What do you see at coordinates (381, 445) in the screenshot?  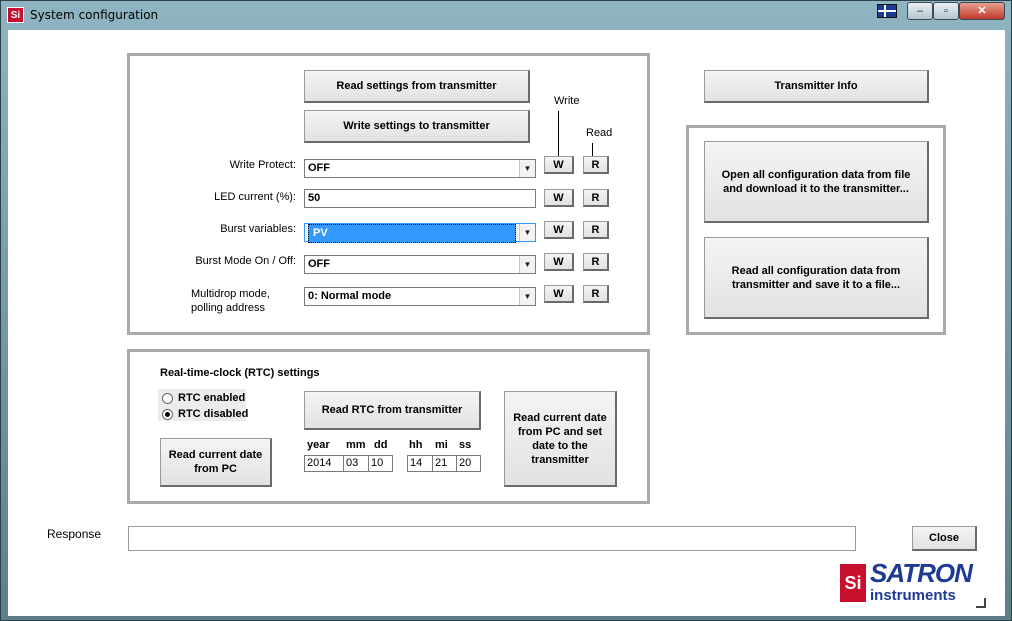 I see `day-header: dd` at bounding box center [381, 445].